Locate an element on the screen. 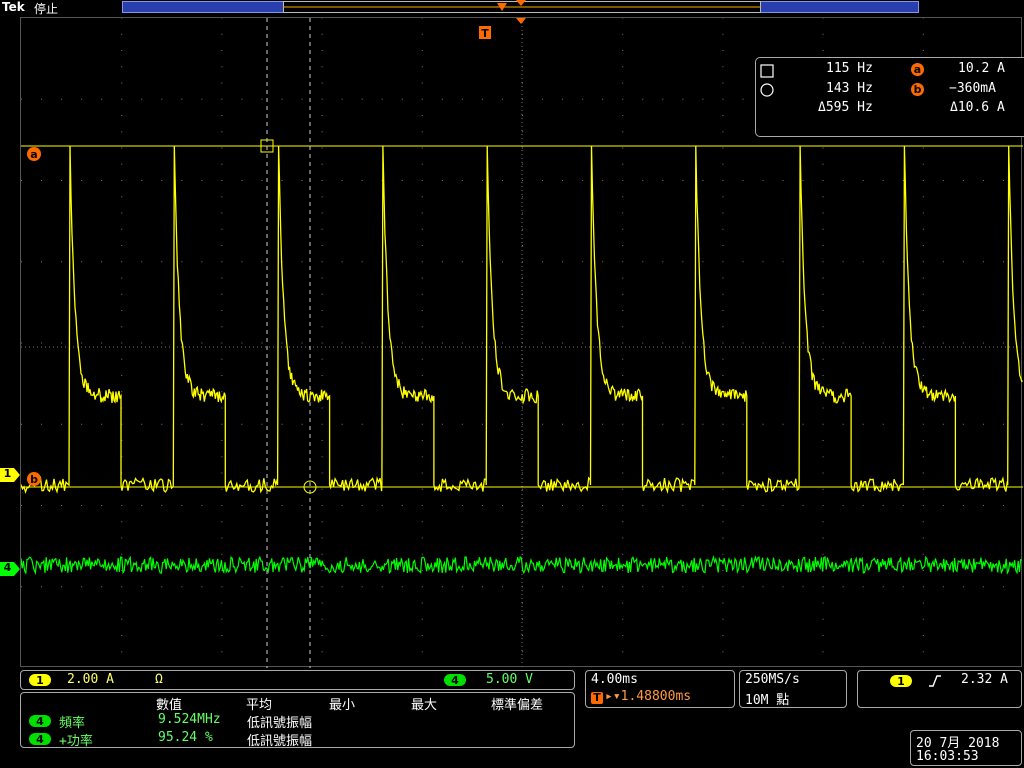  record-markers is located at coordinates (512, 8).